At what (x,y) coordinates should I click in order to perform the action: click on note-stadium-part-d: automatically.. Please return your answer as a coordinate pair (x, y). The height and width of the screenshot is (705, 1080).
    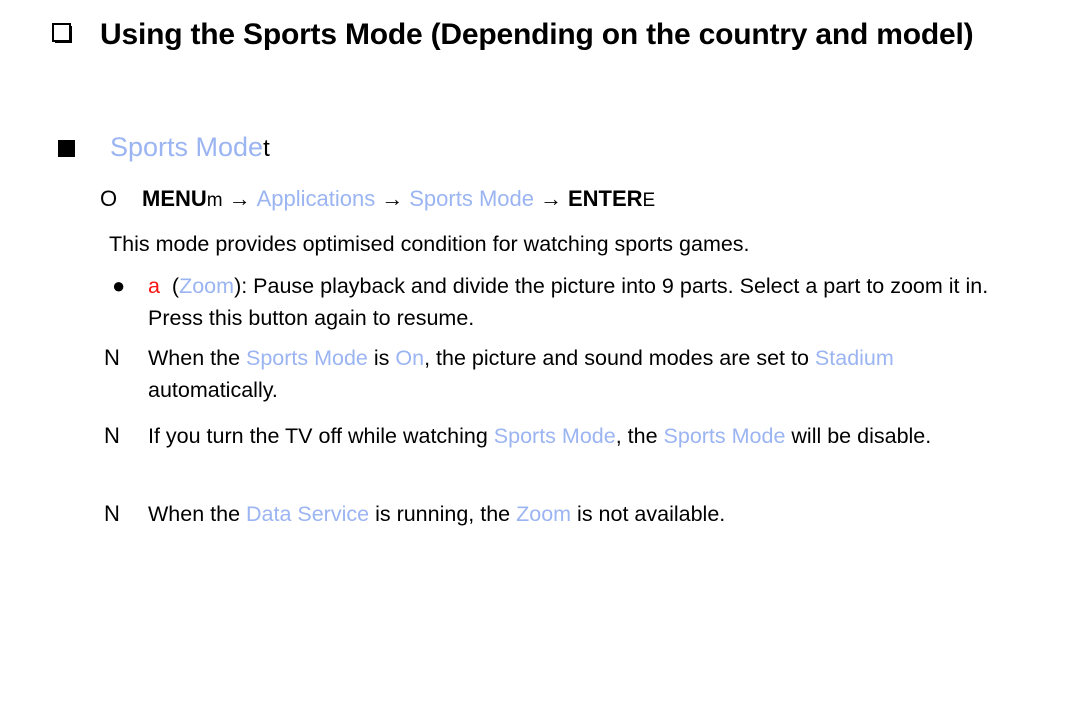
    Looking at the image, I should click on (213, 390).